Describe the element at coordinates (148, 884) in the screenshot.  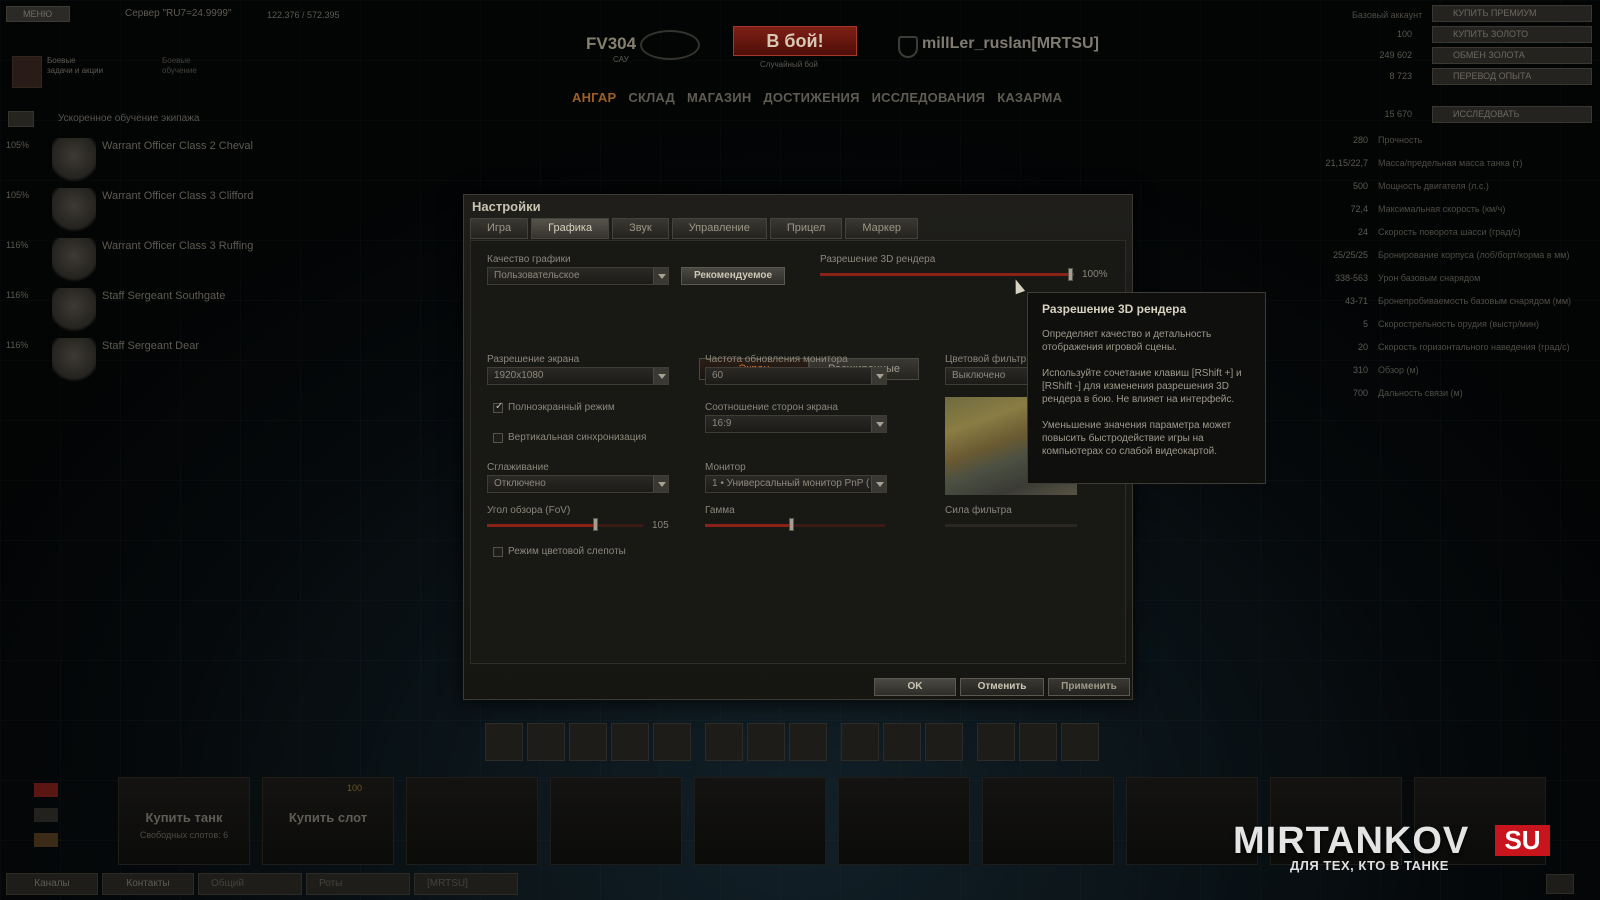
I see `contacts-button: Контакты` at that location.